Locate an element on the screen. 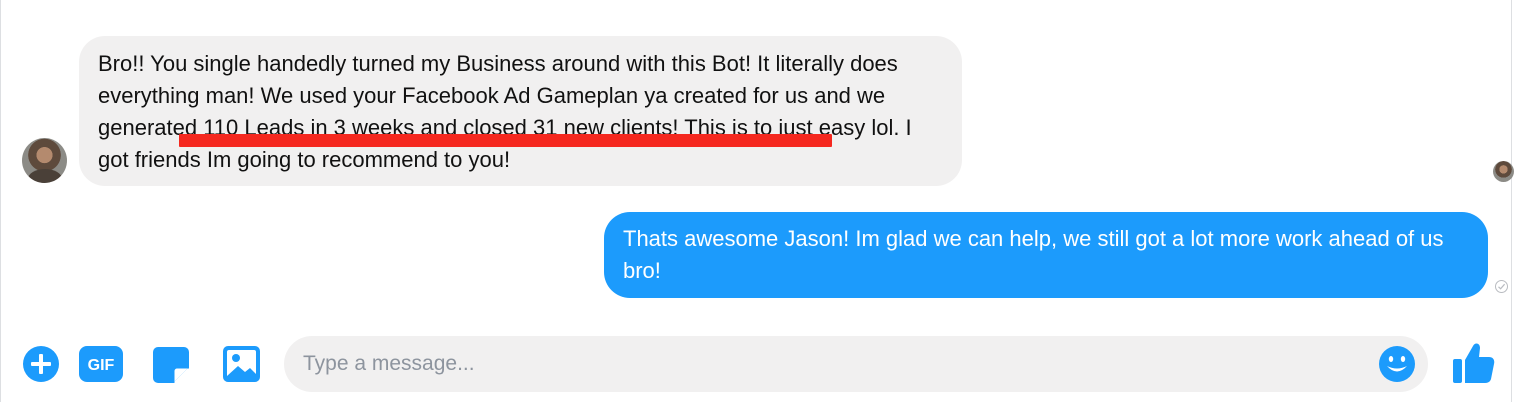  thumbs-up-icon is located at coordinates (1473, 363).